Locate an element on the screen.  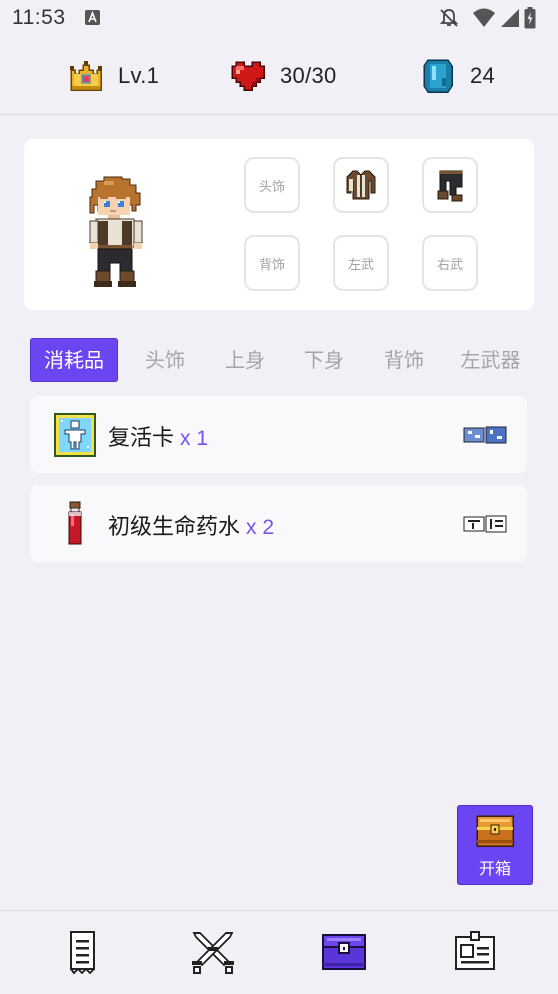
tab-back: 背饰 is located at coordinates (404, 360).